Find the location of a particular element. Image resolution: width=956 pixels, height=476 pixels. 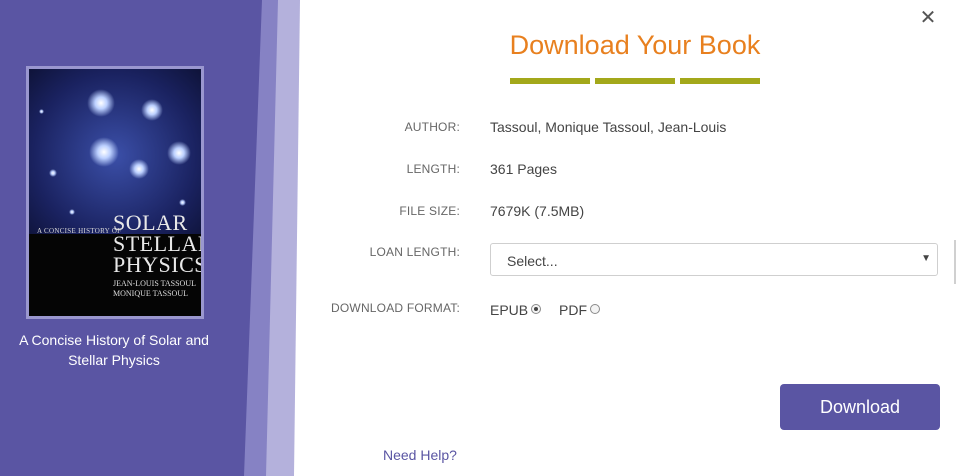

format-option-epub: EPUB is located at coordinates (516, 310).